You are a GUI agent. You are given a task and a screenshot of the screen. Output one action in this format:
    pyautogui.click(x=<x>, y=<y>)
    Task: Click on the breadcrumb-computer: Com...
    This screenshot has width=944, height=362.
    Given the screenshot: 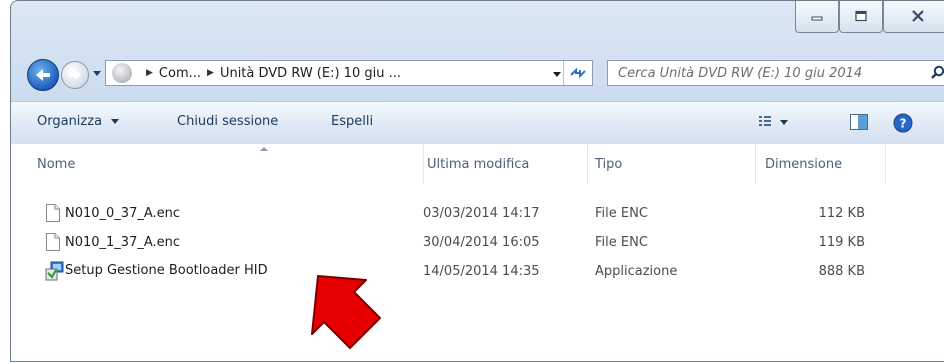 What is the action you would take?
    pyautogui.click(x=180, y=73)
    